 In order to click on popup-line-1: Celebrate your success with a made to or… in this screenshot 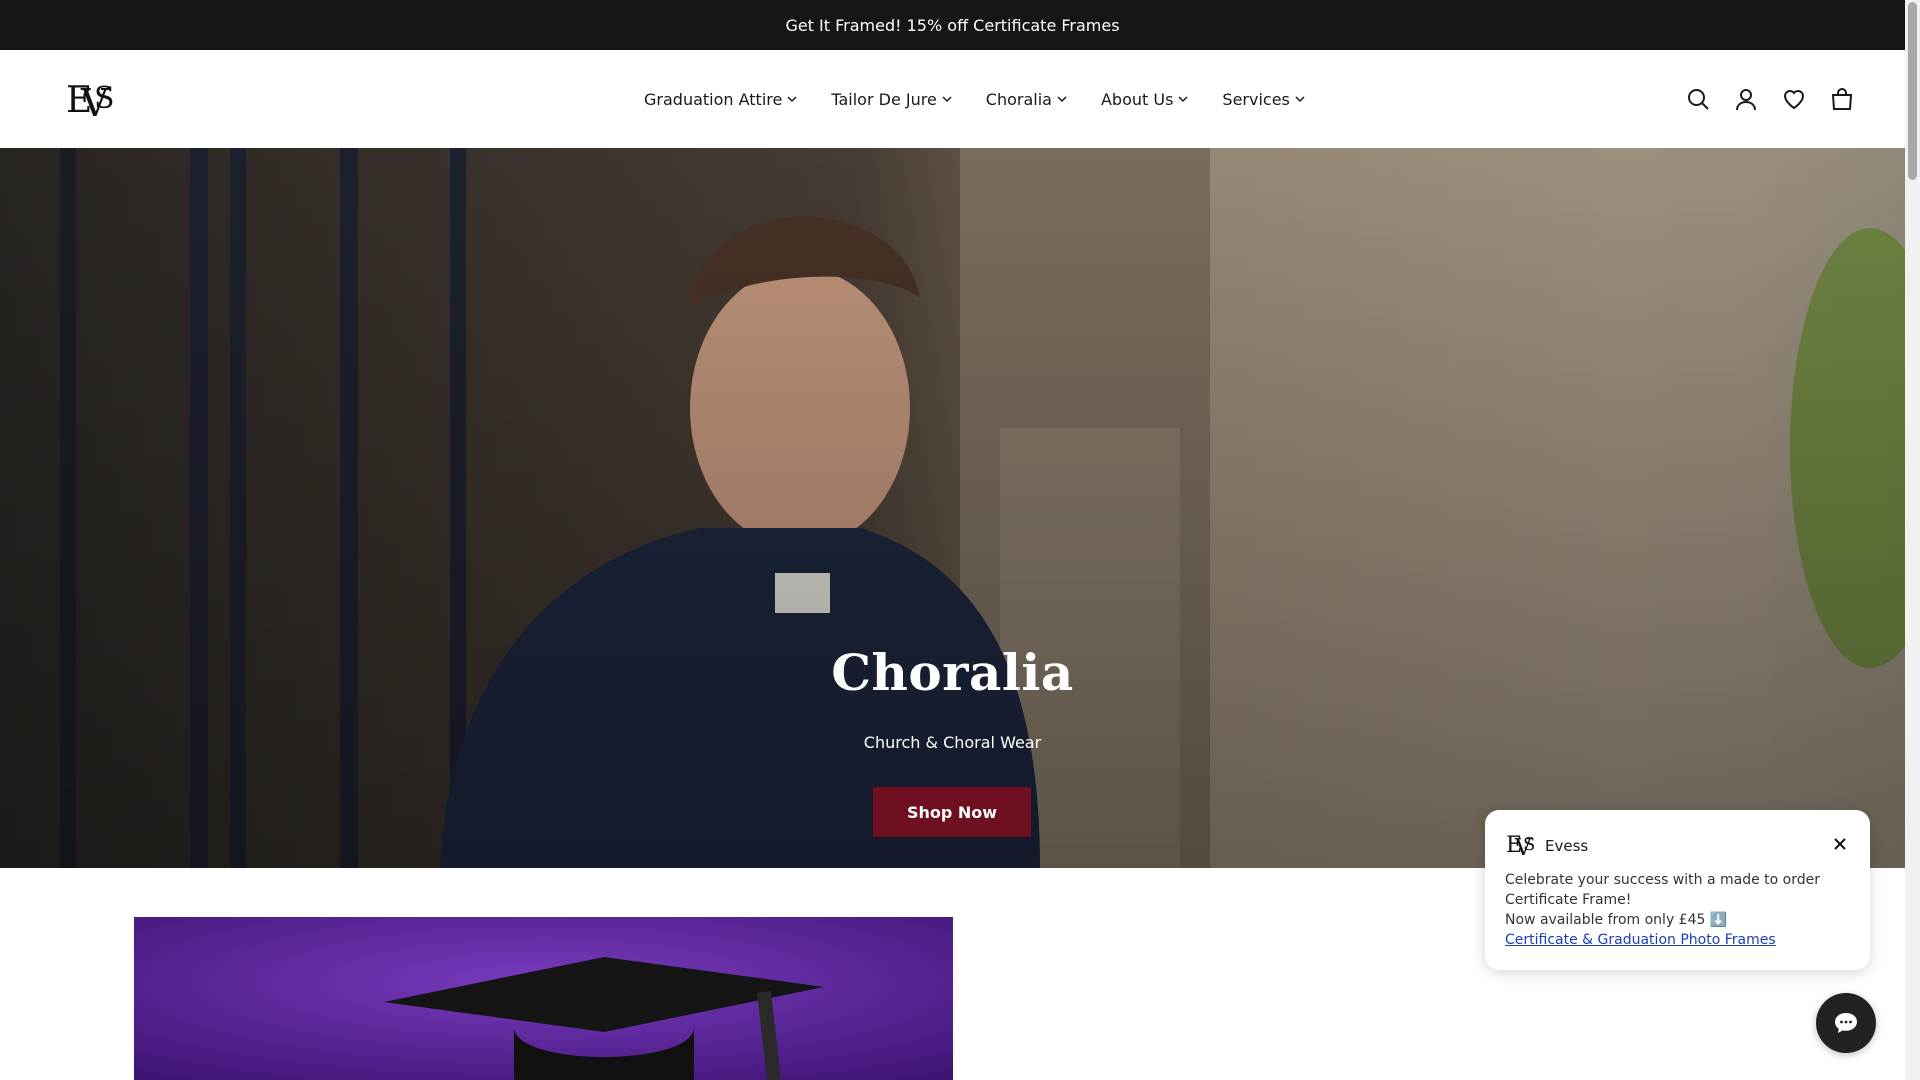, I will do `click(1662, 890)`.